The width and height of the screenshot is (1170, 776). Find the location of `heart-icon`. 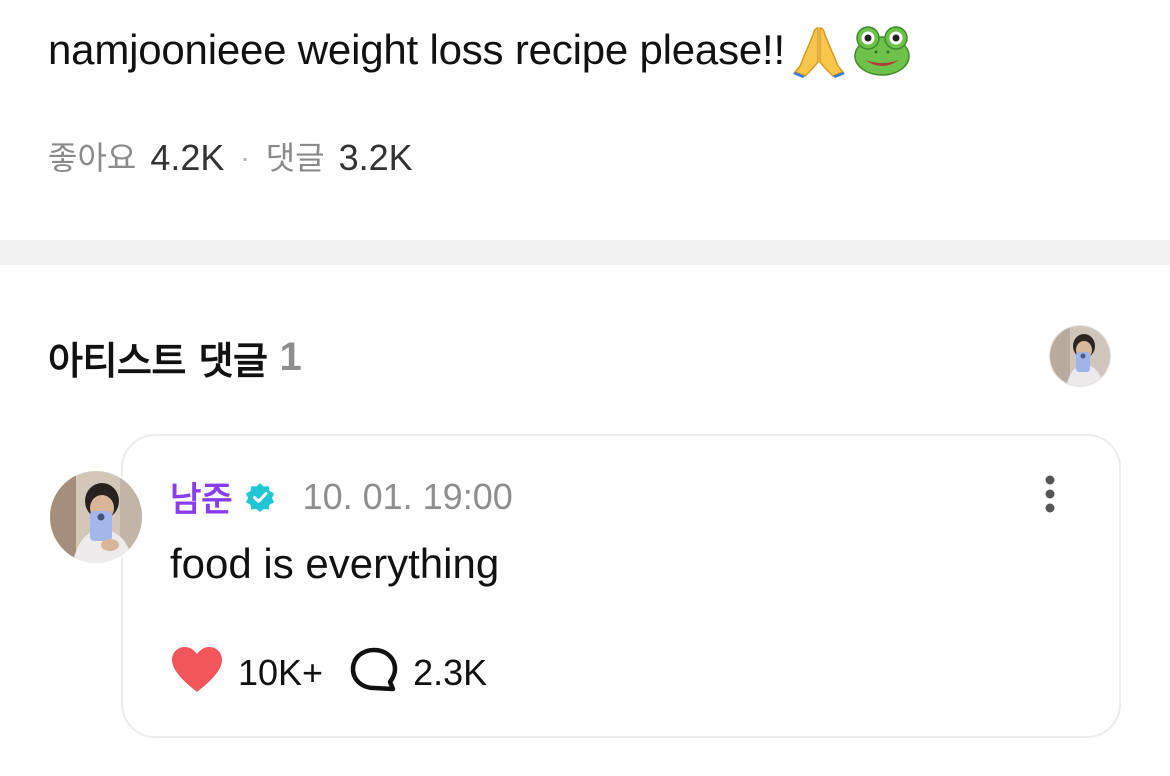

heart-icon is located at coordinates (197, 672).